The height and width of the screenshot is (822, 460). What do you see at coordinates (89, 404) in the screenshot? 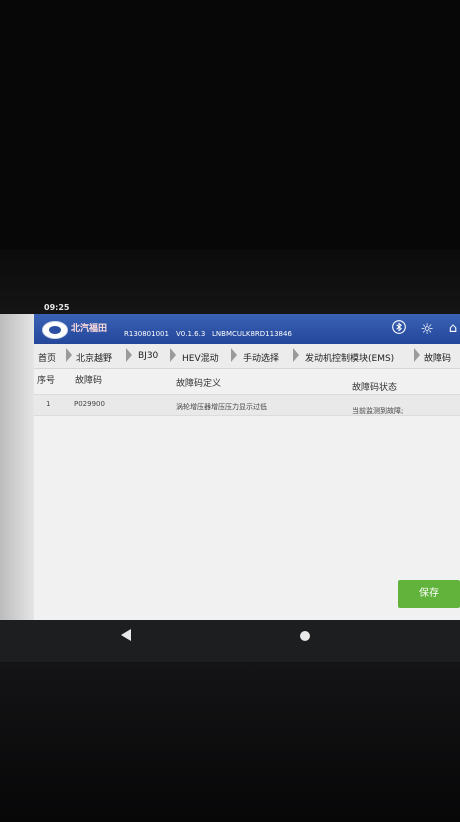
I see `row-code: P029900` at bounding box center [89, 404].